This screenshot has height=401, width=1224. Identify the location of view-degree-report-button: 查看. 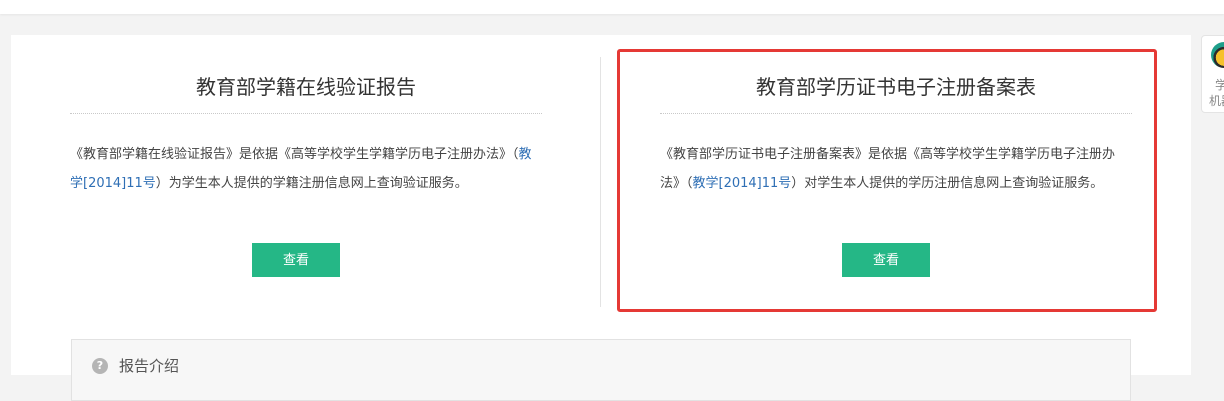
(886, 260).